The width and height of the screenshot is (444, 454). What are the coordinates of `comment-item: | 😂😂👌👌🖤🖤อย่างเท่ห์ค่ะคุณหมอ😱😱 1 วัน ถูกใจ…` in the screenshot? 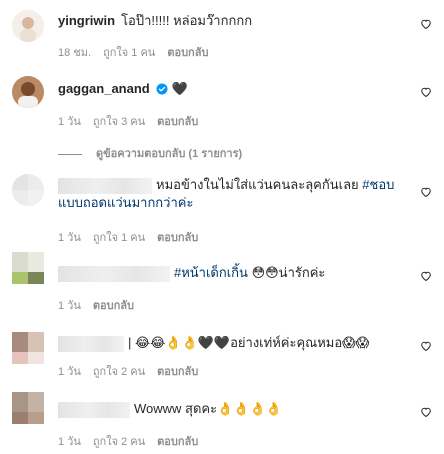 It's located at (222, 354).